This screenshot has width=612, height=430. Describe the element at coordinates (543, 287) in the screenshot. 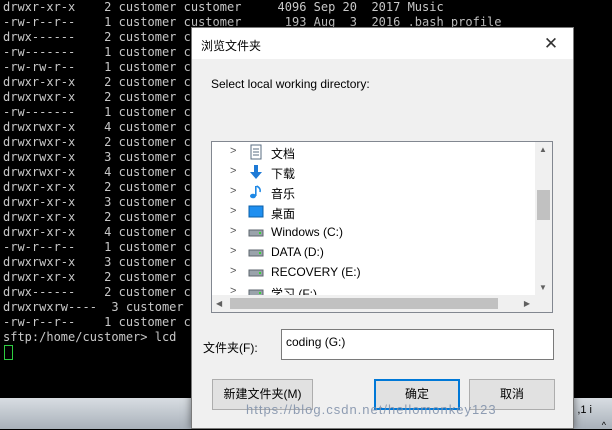

I see `scroll-down-icon: ▼` at that location.